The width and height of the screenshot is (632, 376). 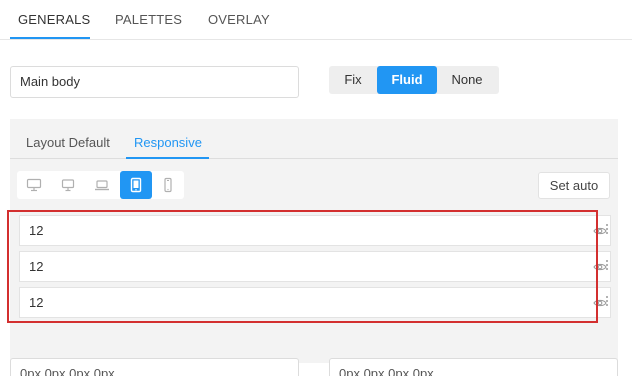 I want to click on set-auto-button: Set auto, so click(x=574, y=185).